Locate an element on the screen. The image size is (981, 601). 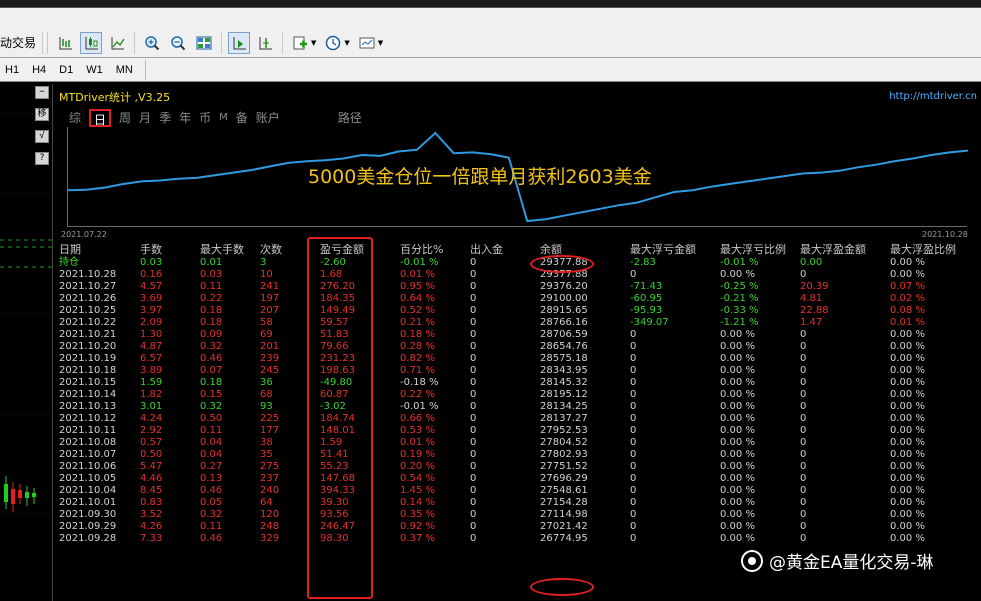
tab-weekly: 周 is located at coordinates (125, 118).